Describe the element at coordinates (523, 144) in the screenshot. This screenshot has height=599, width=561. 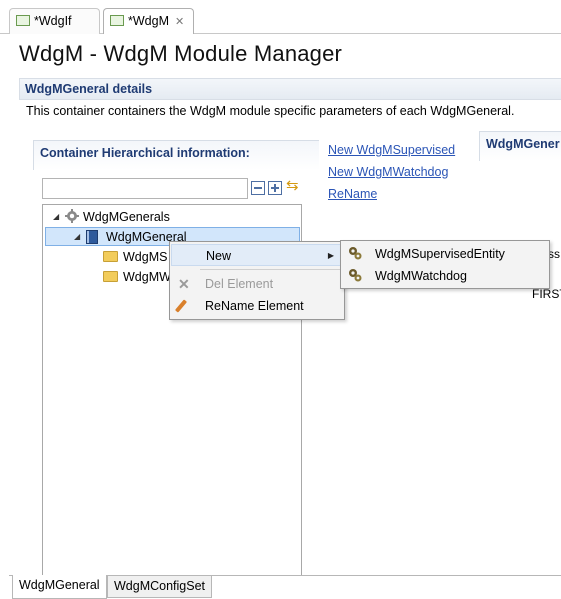
I see `right-section-title: WdgMGener` at that location.